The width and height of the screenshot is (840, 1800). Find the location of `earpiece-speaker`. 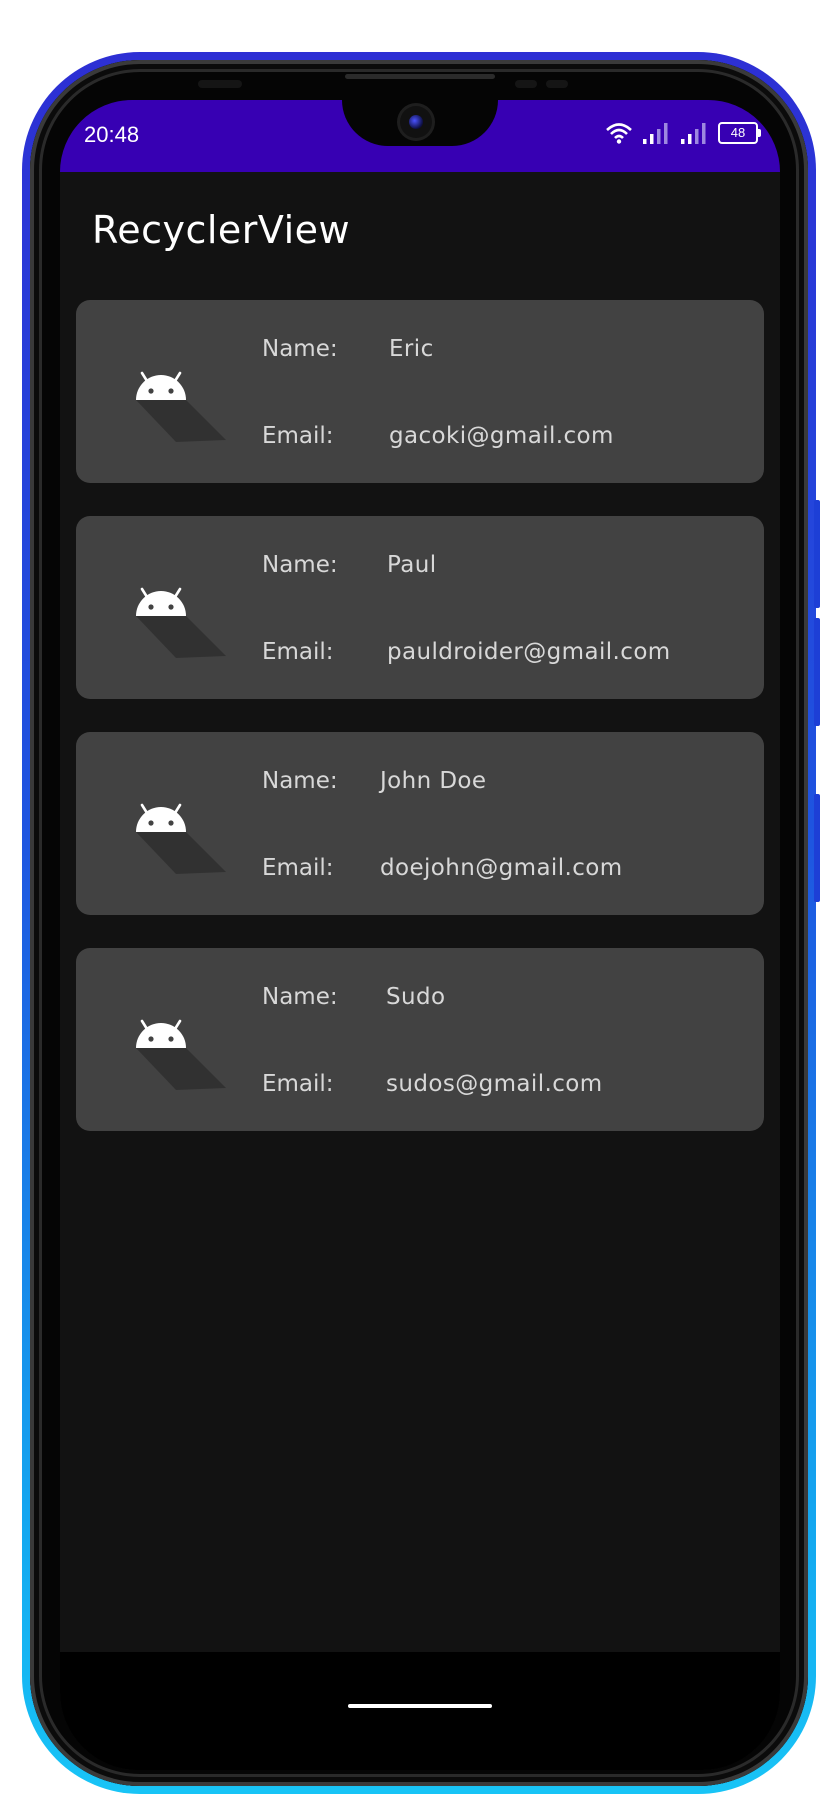

earpiece-speaker is located at coordinates (420, 76).